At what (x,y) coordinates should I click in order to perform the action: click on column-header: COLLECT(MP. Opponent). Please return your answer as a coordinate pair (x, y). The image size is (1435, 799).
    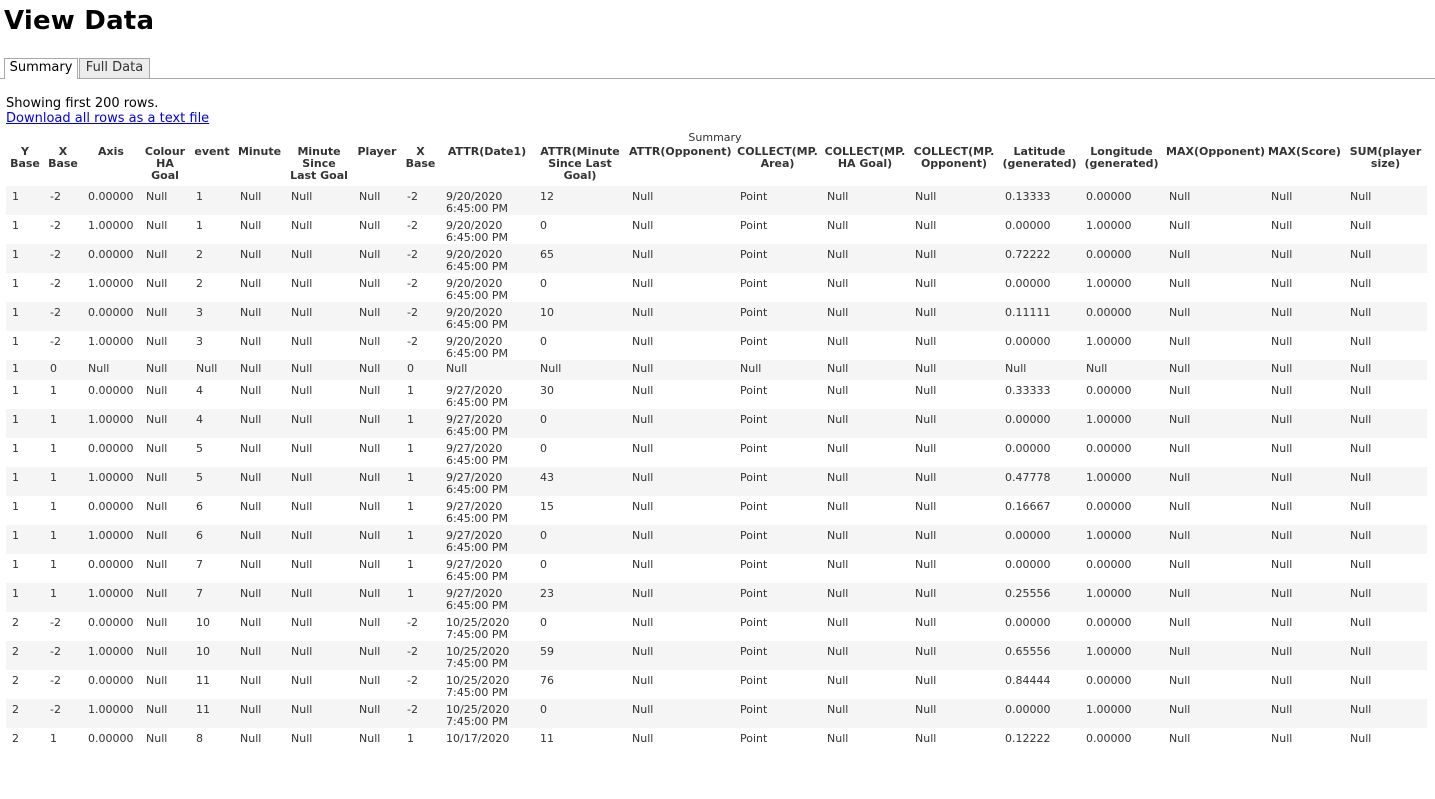
    Looking at the image, I should click on (954, 166).